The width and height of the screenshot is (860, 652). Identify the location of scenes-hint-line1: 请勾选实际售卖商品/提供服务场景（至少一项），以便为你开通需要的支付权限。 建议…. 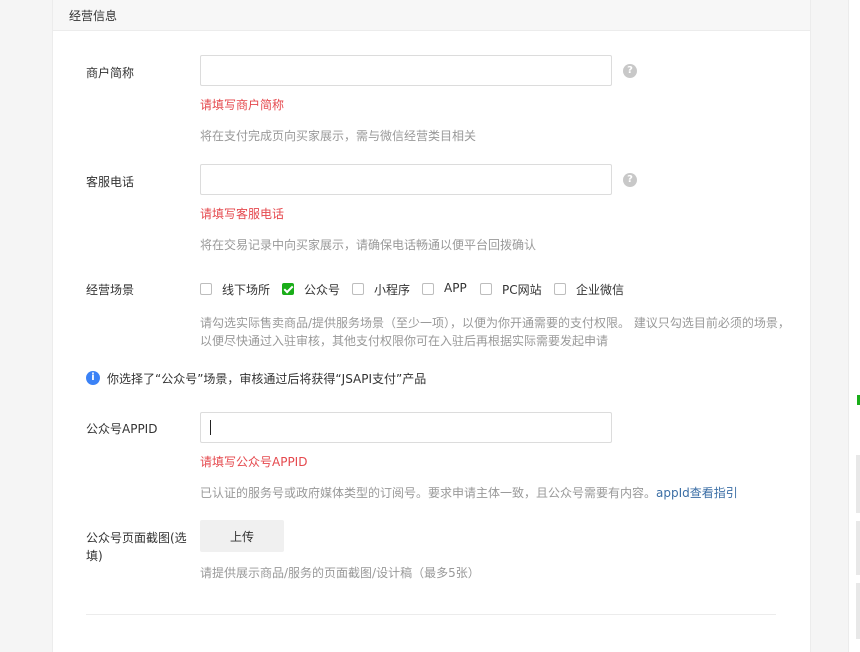
(495, 323).